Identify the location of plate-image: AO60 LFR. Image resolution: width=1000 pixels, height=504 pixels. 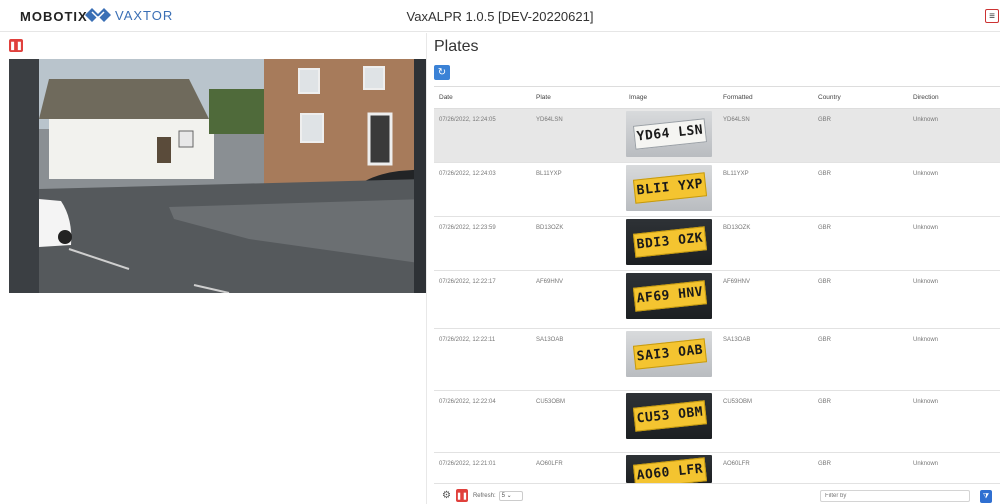
(669, 469).